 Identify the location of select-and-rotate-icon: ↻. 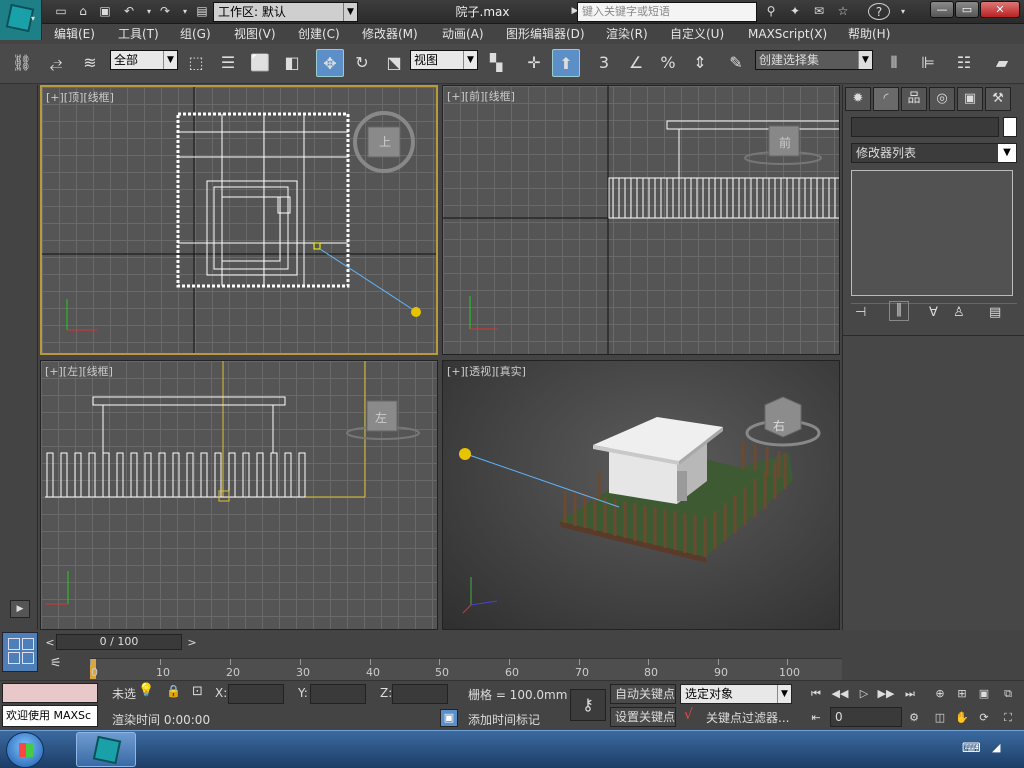
(362, 63).